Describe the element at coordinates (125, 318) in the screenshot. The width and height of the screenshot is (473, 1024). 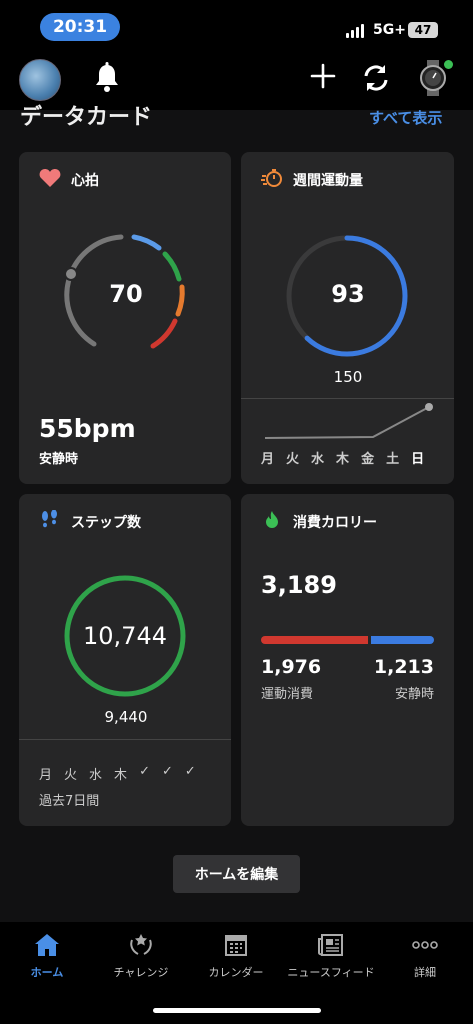
I see `heart-rate-card: 心拍 70 55bpm 安静時` at that location.